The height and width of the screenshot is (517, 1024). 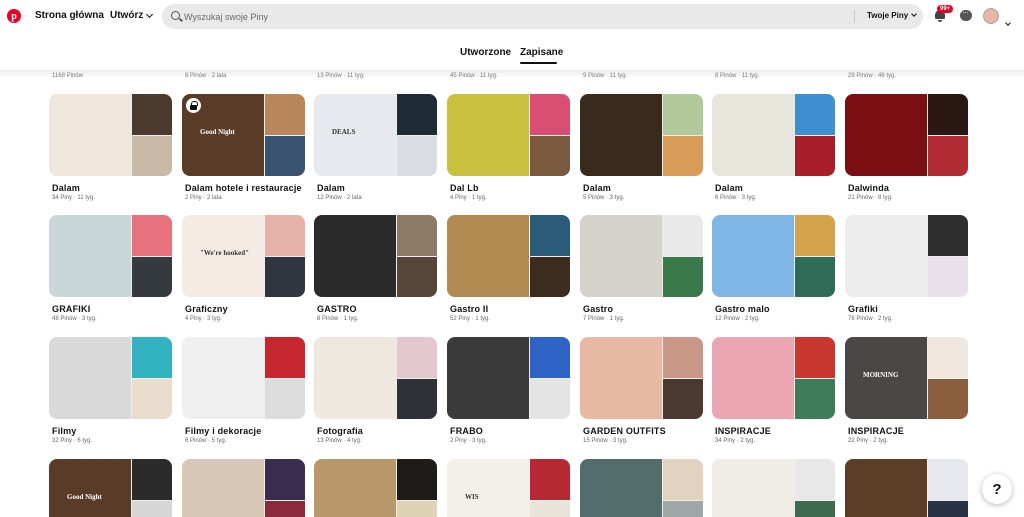 I want to click on board-name: Dalwinda, so click(x=868, y=188).